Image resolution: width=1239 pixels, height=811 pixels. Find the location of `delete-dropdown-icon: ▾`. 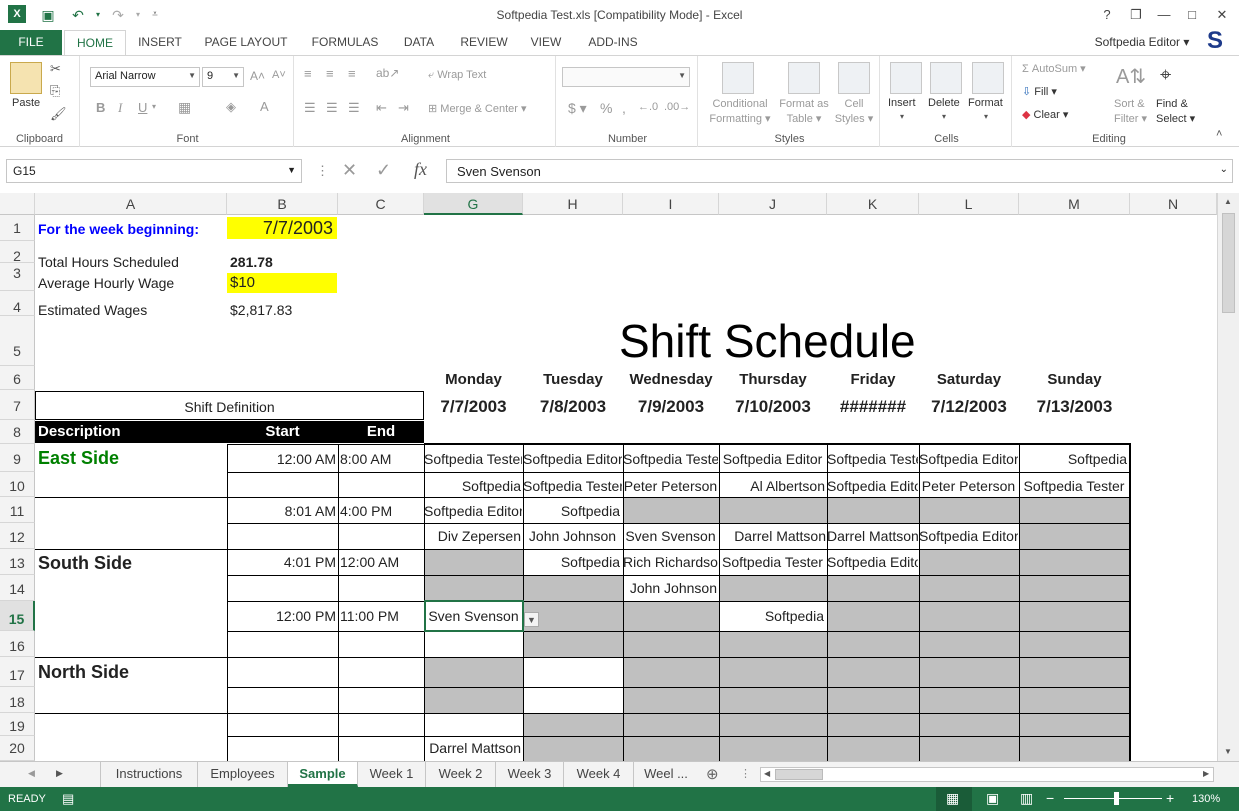

delete-dropdown-icon: ▾ is located at coordinates (944, 116).